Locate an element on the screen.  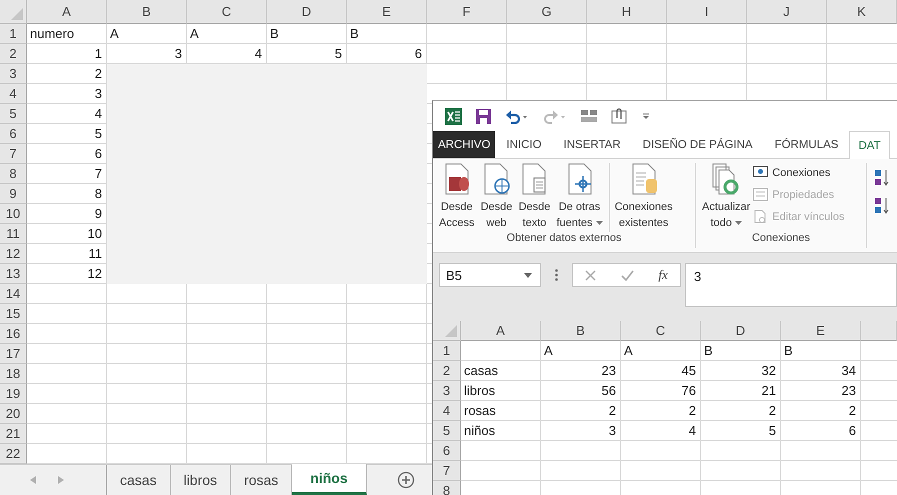
table-cell-text: 56 is located at coordinates (608, 391).